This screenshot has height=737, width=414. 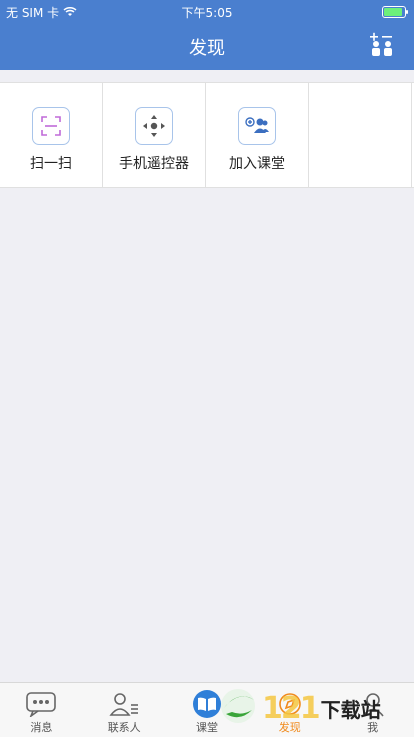 I want to click on status-time: 下午5:05, so click(x=207, y=13).